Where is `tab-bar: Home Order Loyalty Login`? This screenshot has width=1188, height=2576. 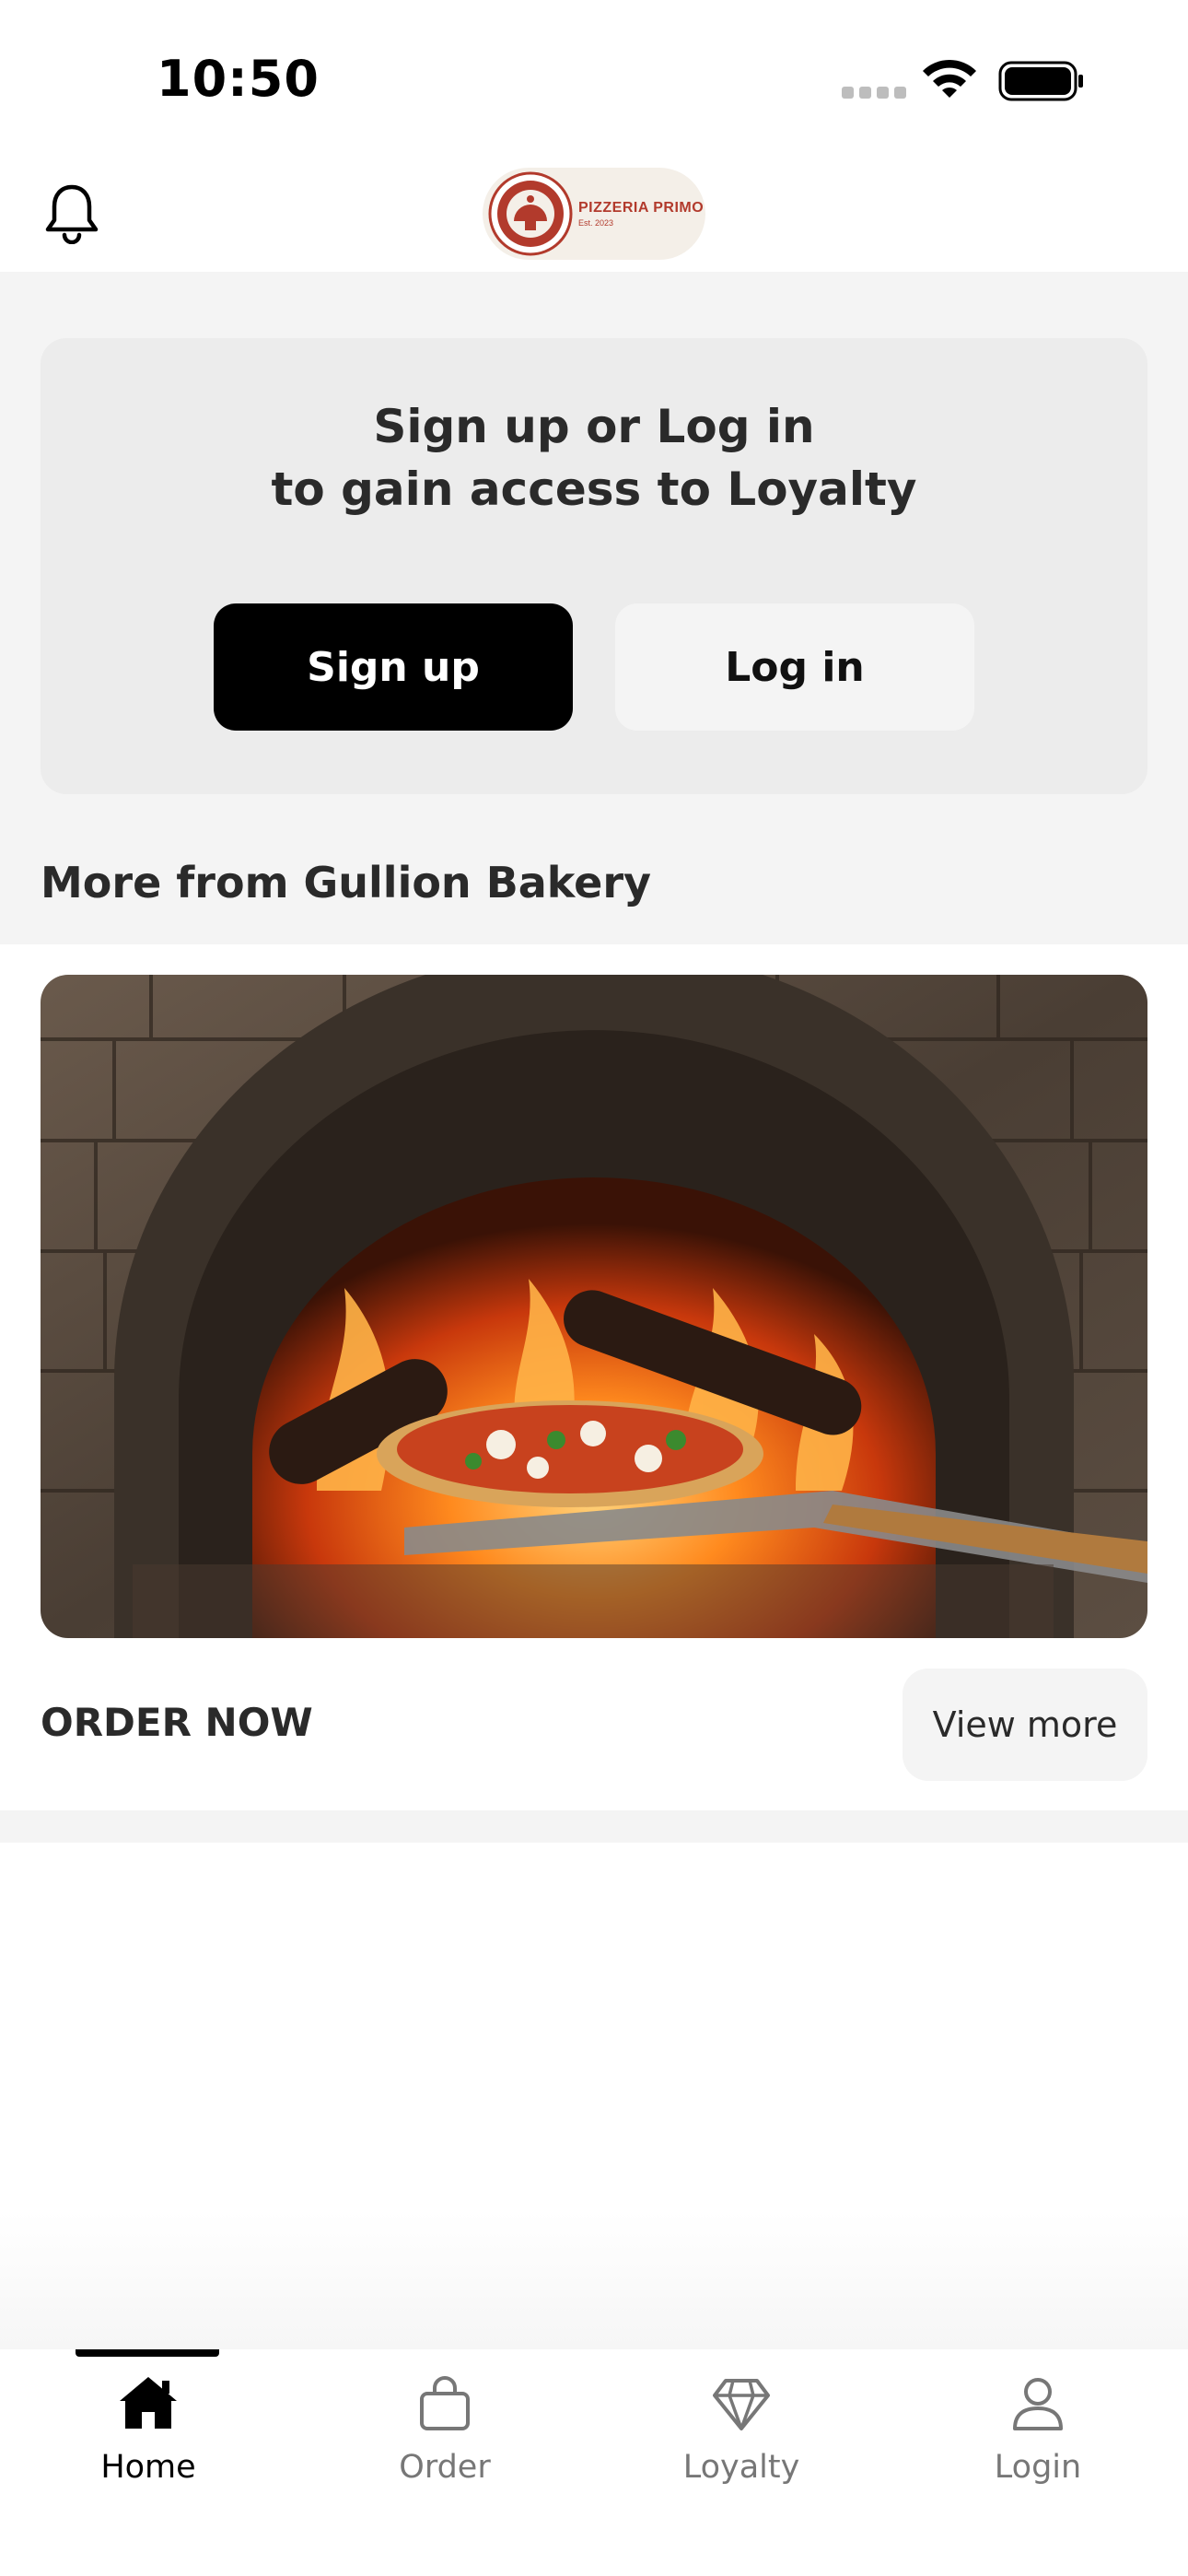
tab-bar: Home Order Loyalty Login is located at coordinates (594, 2462).